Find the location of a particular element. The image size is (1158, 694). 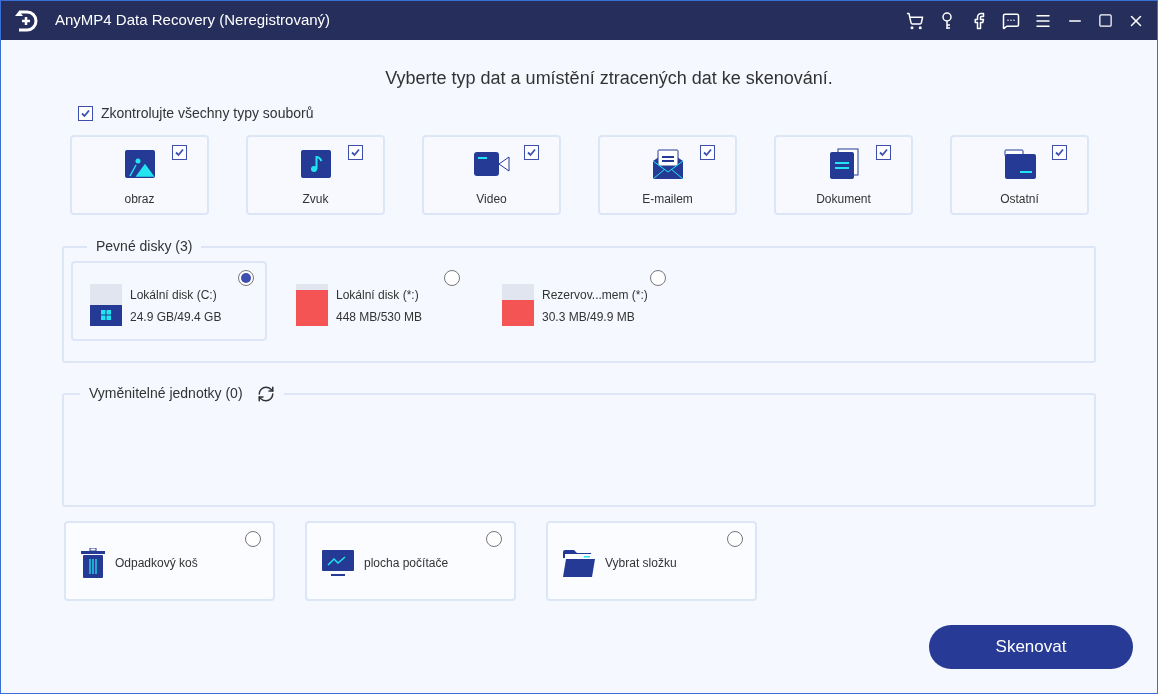

file-type-label: E-mailem is located at coordinates (667, 199).